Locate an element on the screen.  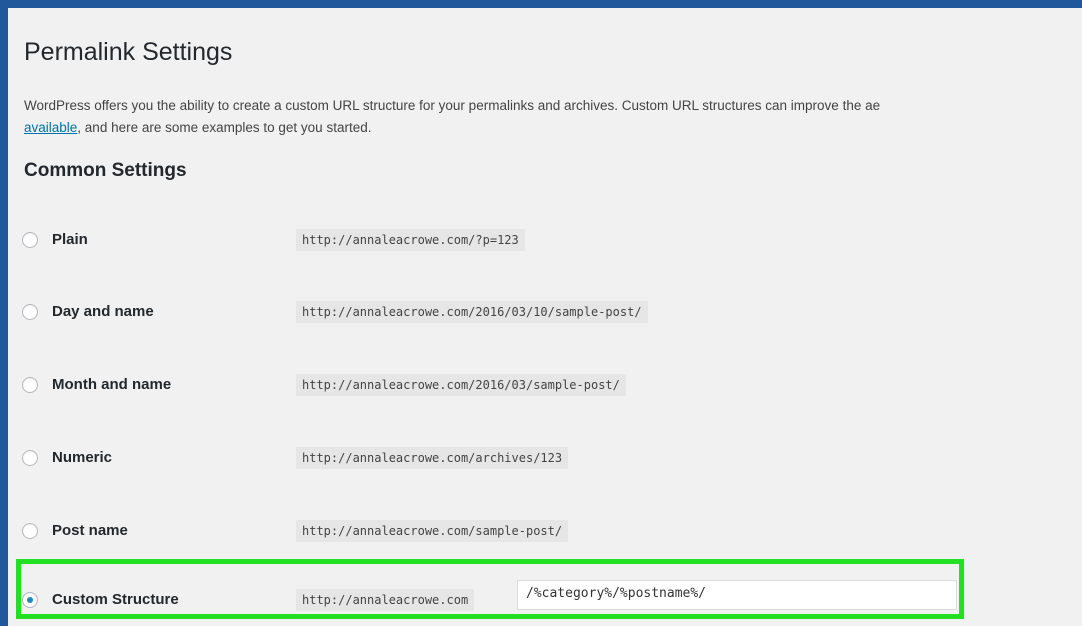
radio-numeric is located at coordinates (30, 458).